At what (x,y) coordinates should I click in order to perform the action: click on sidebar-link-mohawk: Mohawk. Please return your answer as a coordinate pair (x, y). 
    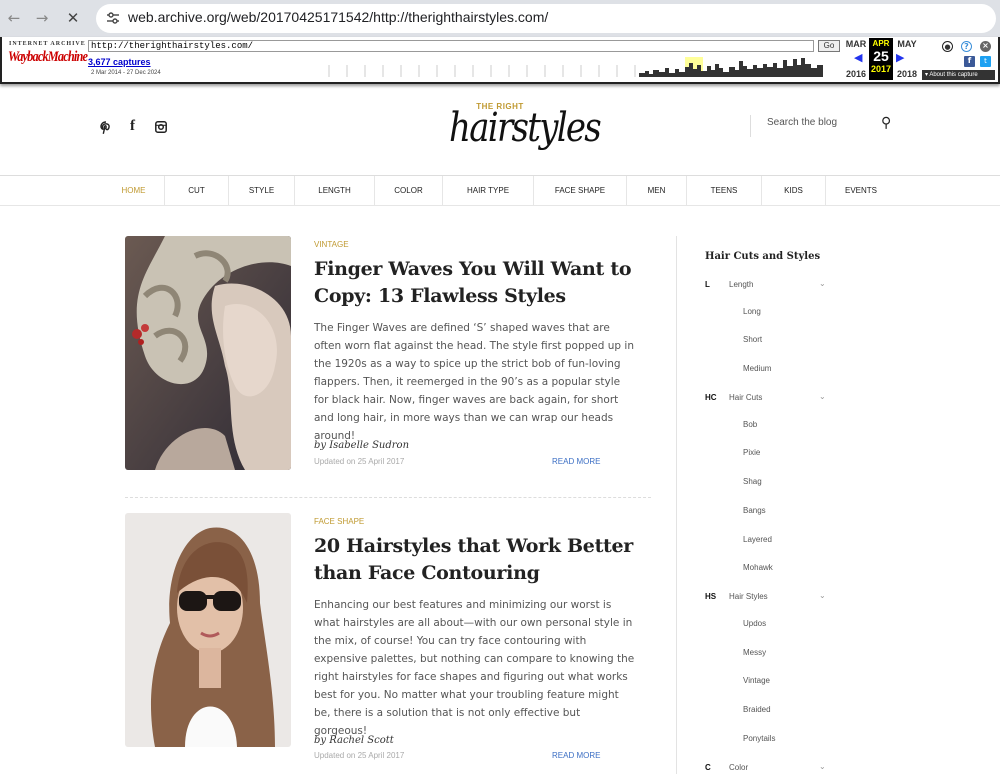
    Looking at the image, I should click on (758, 567).